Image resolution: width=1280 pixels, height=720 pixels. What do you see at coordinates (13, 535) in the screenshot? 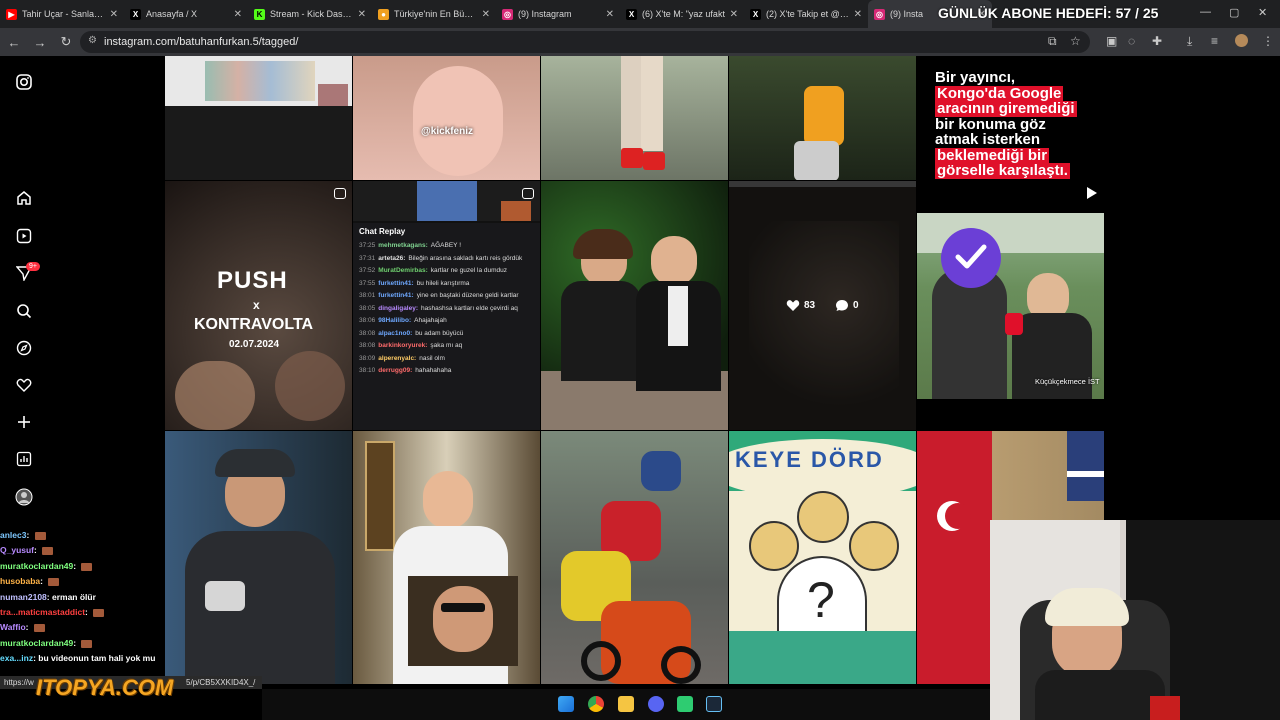
I see `stream-chat-username: anlec3` at bounding box center [13, 535].